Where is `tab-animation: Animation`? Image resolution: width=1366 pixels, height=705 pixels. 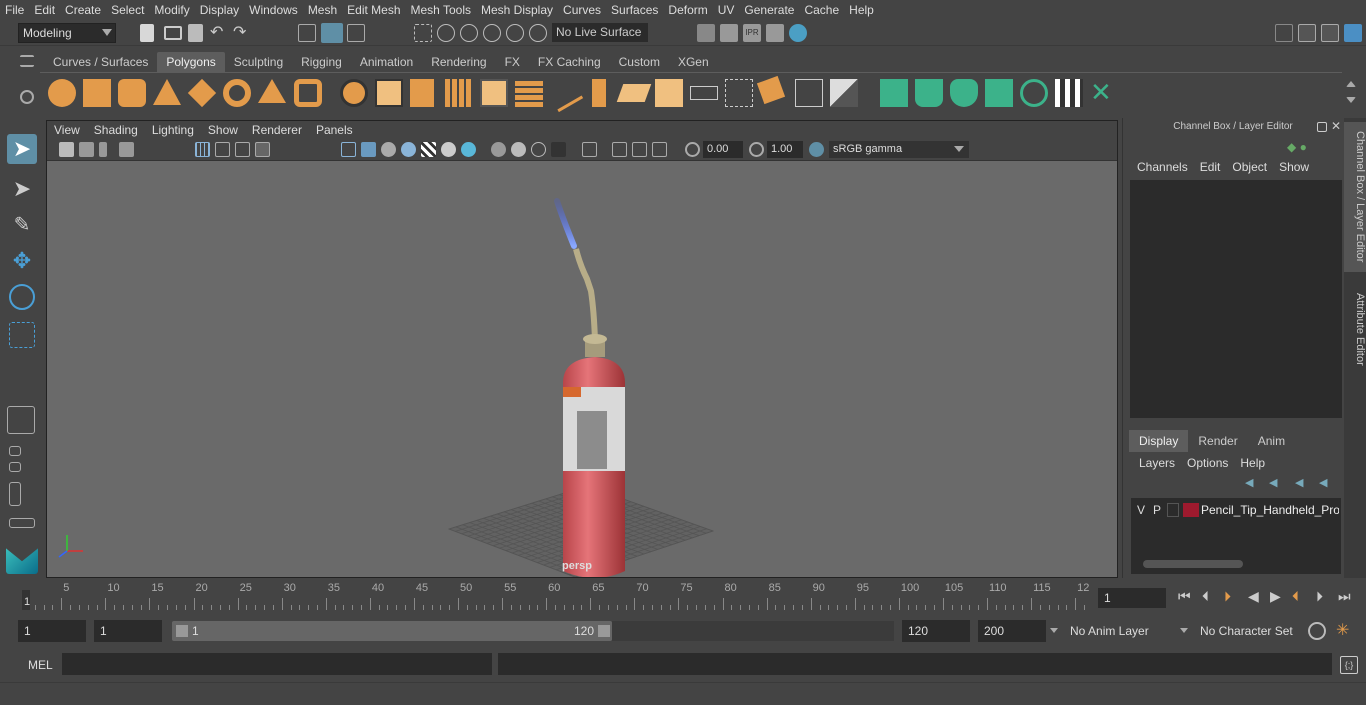
tab-animation: Animation is located at coordinates (386, 62).